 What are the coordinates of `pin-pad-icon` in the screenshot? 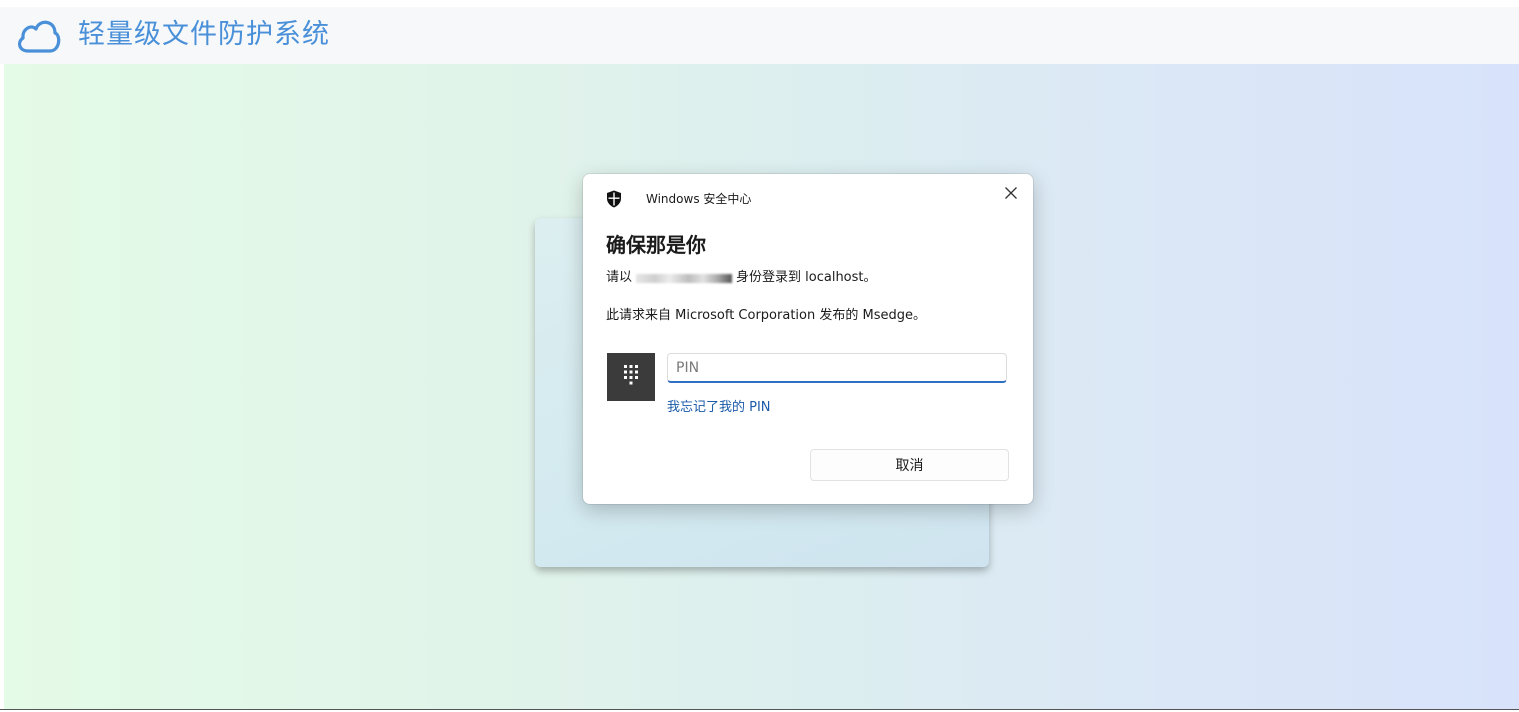 It's located at (631, 377).